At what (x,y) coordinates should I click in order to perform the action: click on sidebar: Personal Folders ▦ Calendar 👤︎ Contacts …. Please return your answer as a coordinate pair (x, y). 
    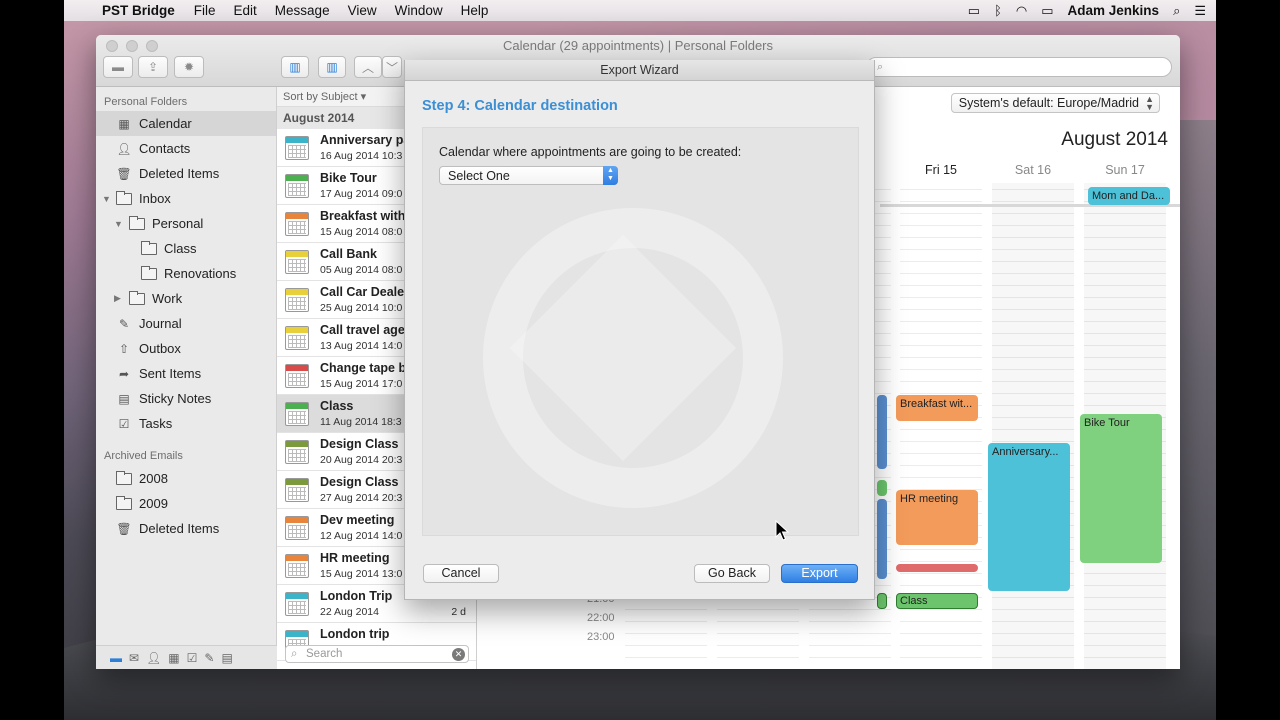
    Looking at the image, I should click on (186, 378).